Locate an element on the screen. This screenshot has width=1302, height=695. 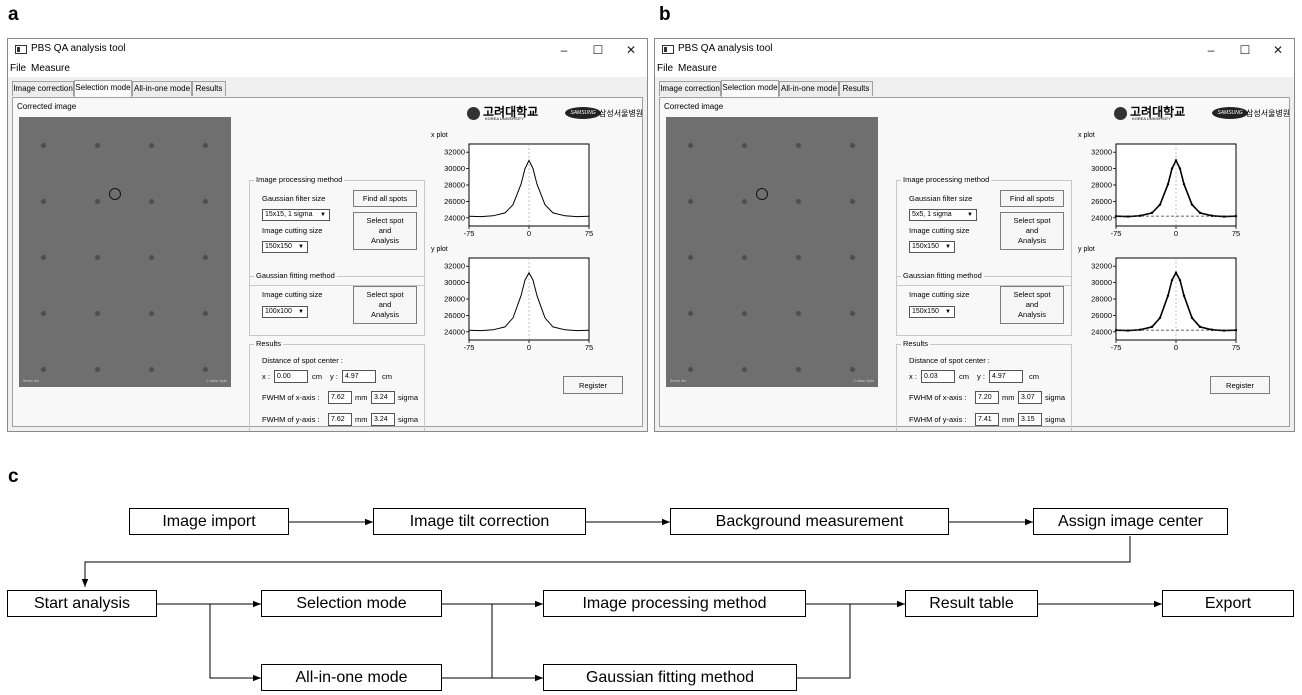
flow-export: Export is located at coordinates (1228, 603).